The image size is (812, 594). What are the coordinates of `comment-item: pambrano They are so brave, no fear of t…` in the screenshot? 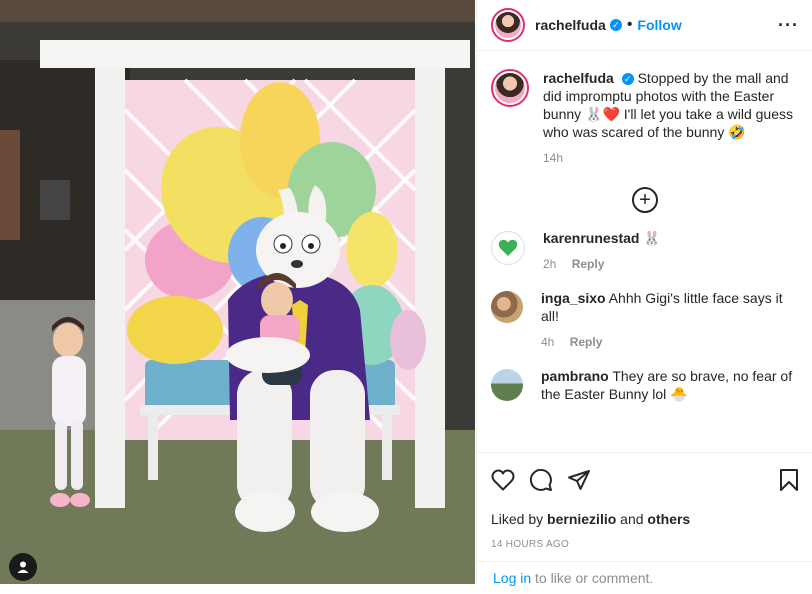 It's located at (645, 385).